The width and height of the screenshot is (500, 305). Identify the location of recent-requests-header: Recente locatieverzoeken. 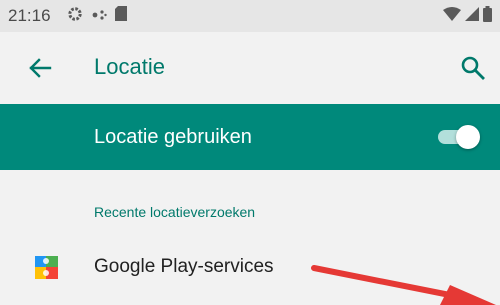
(175, 212).